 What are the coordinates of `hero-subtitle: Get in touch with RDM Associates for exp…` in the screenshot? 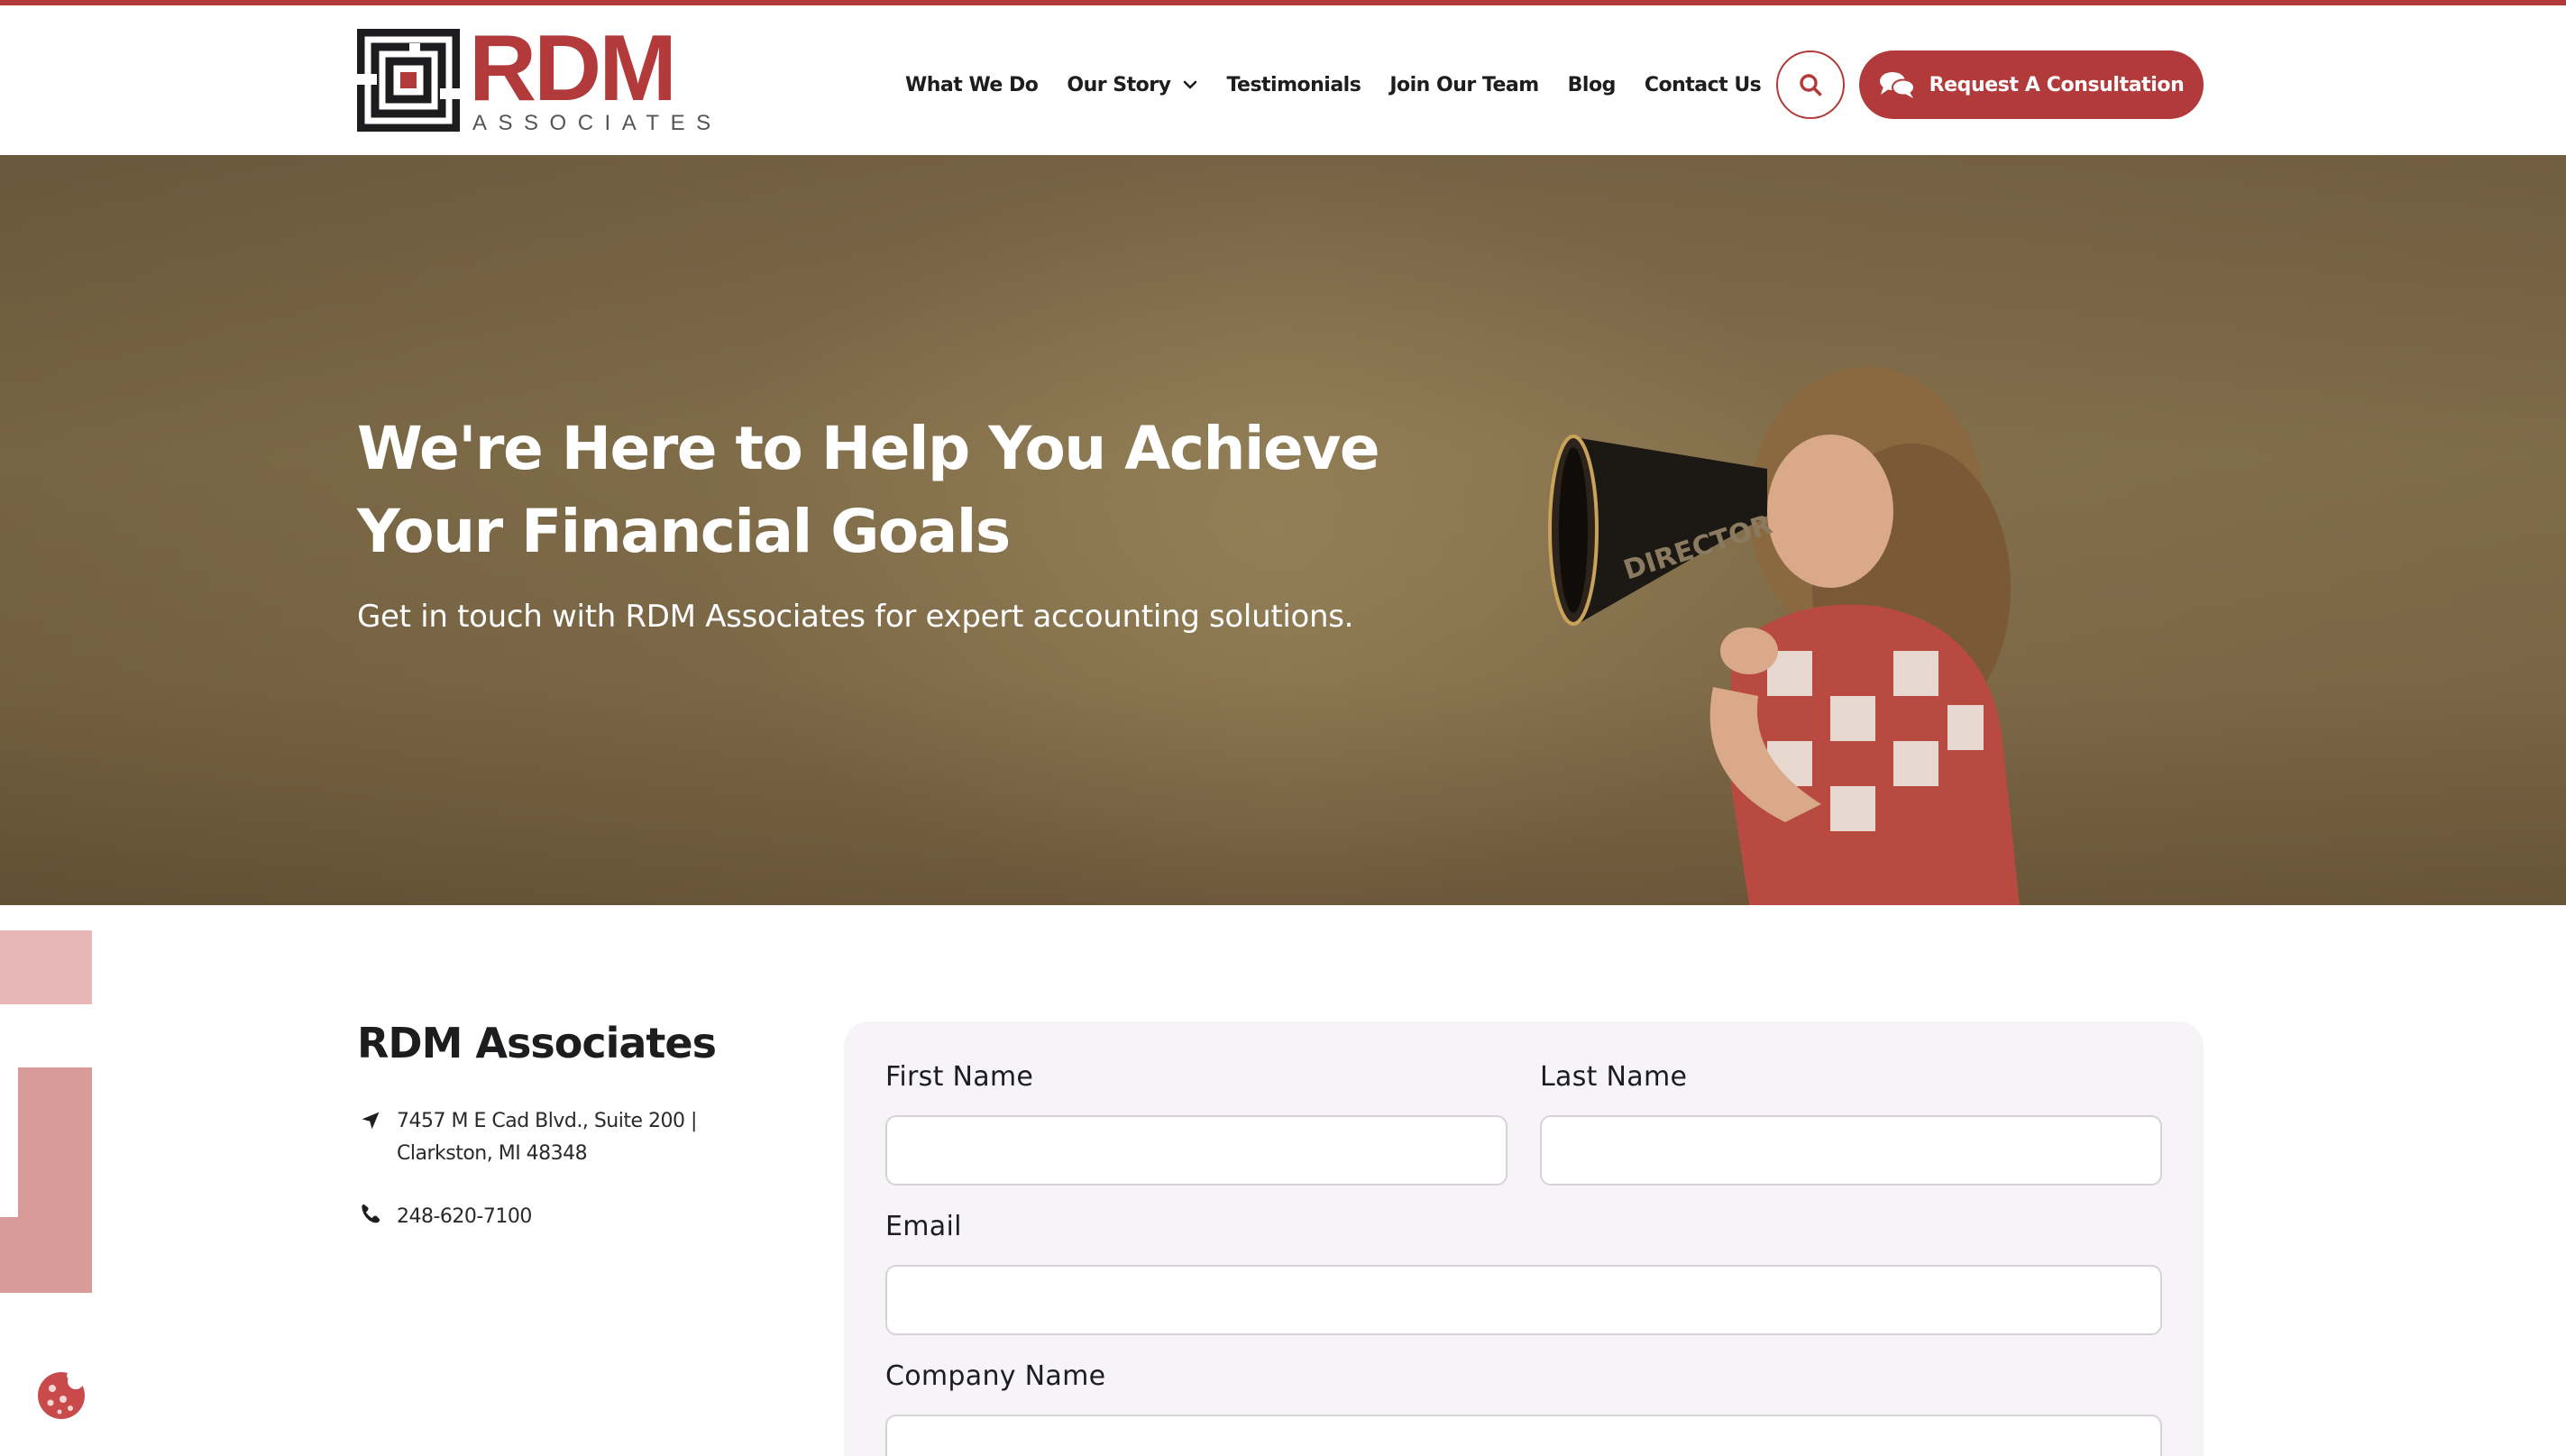 It's located at (855, 617).